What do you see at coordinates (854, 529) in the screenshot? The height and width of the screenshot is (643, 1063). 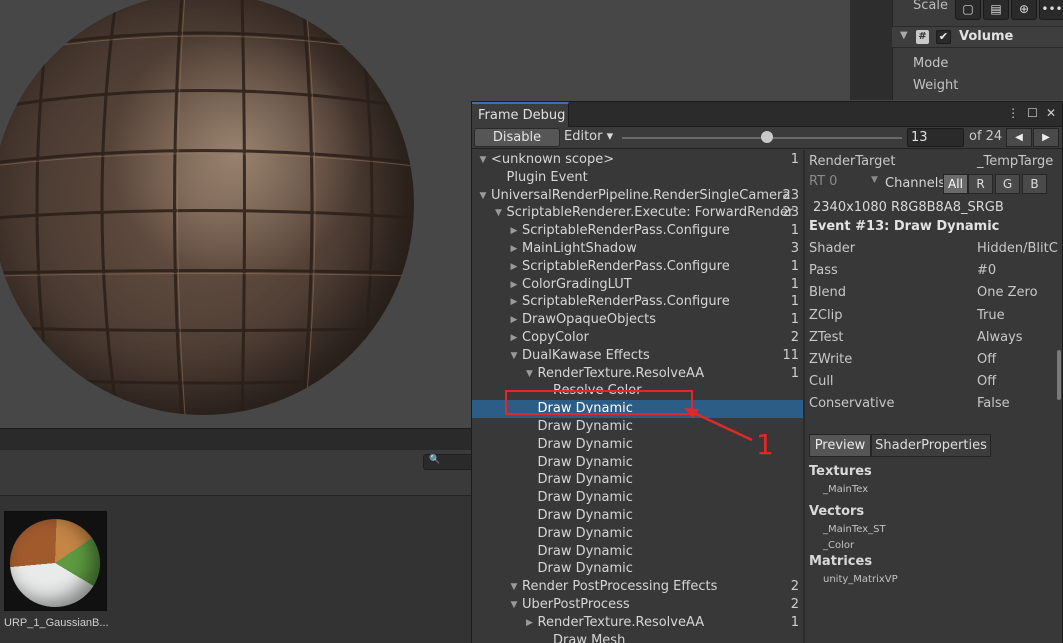 I see `shader-property-item: _MainTex_ST` at bounding box center [854, 529].